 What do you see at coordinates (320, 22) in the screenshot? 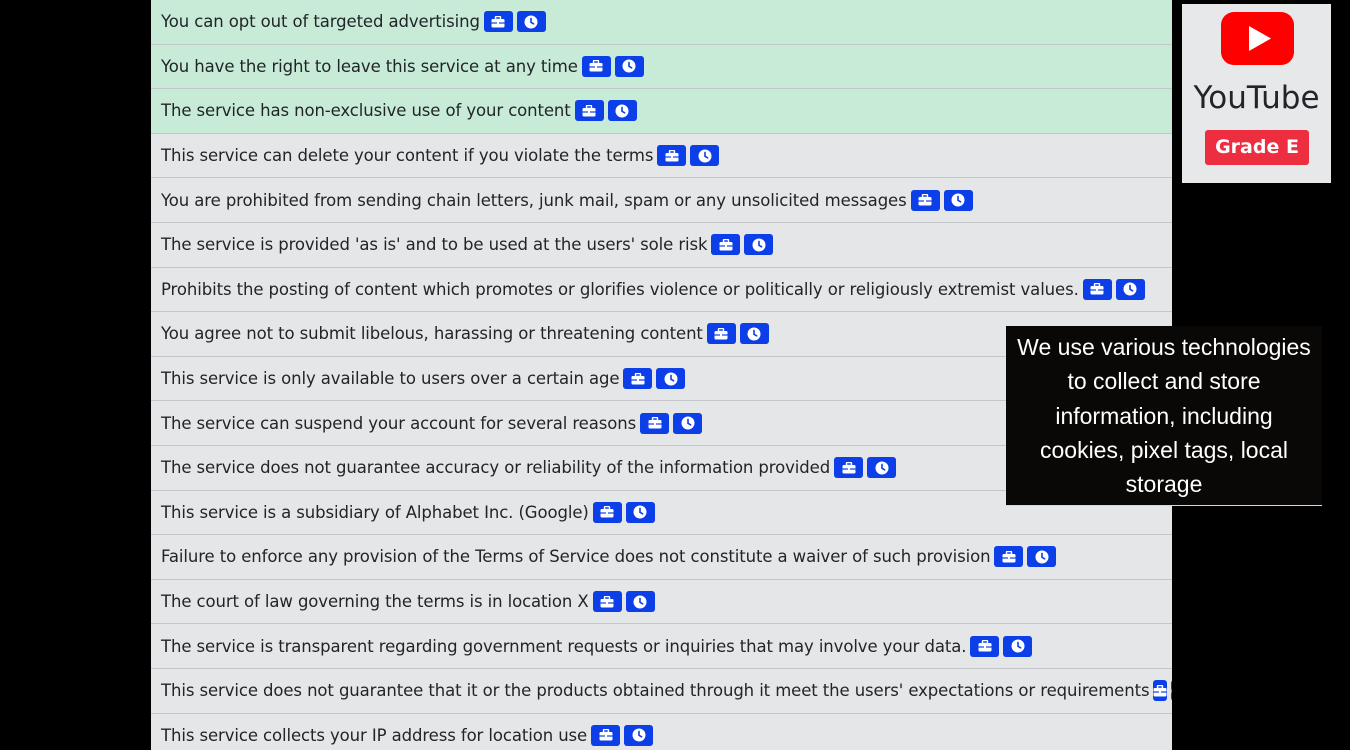
I see `point-text: You can opt out of targeted advertising` at bounding box center [320, 22].